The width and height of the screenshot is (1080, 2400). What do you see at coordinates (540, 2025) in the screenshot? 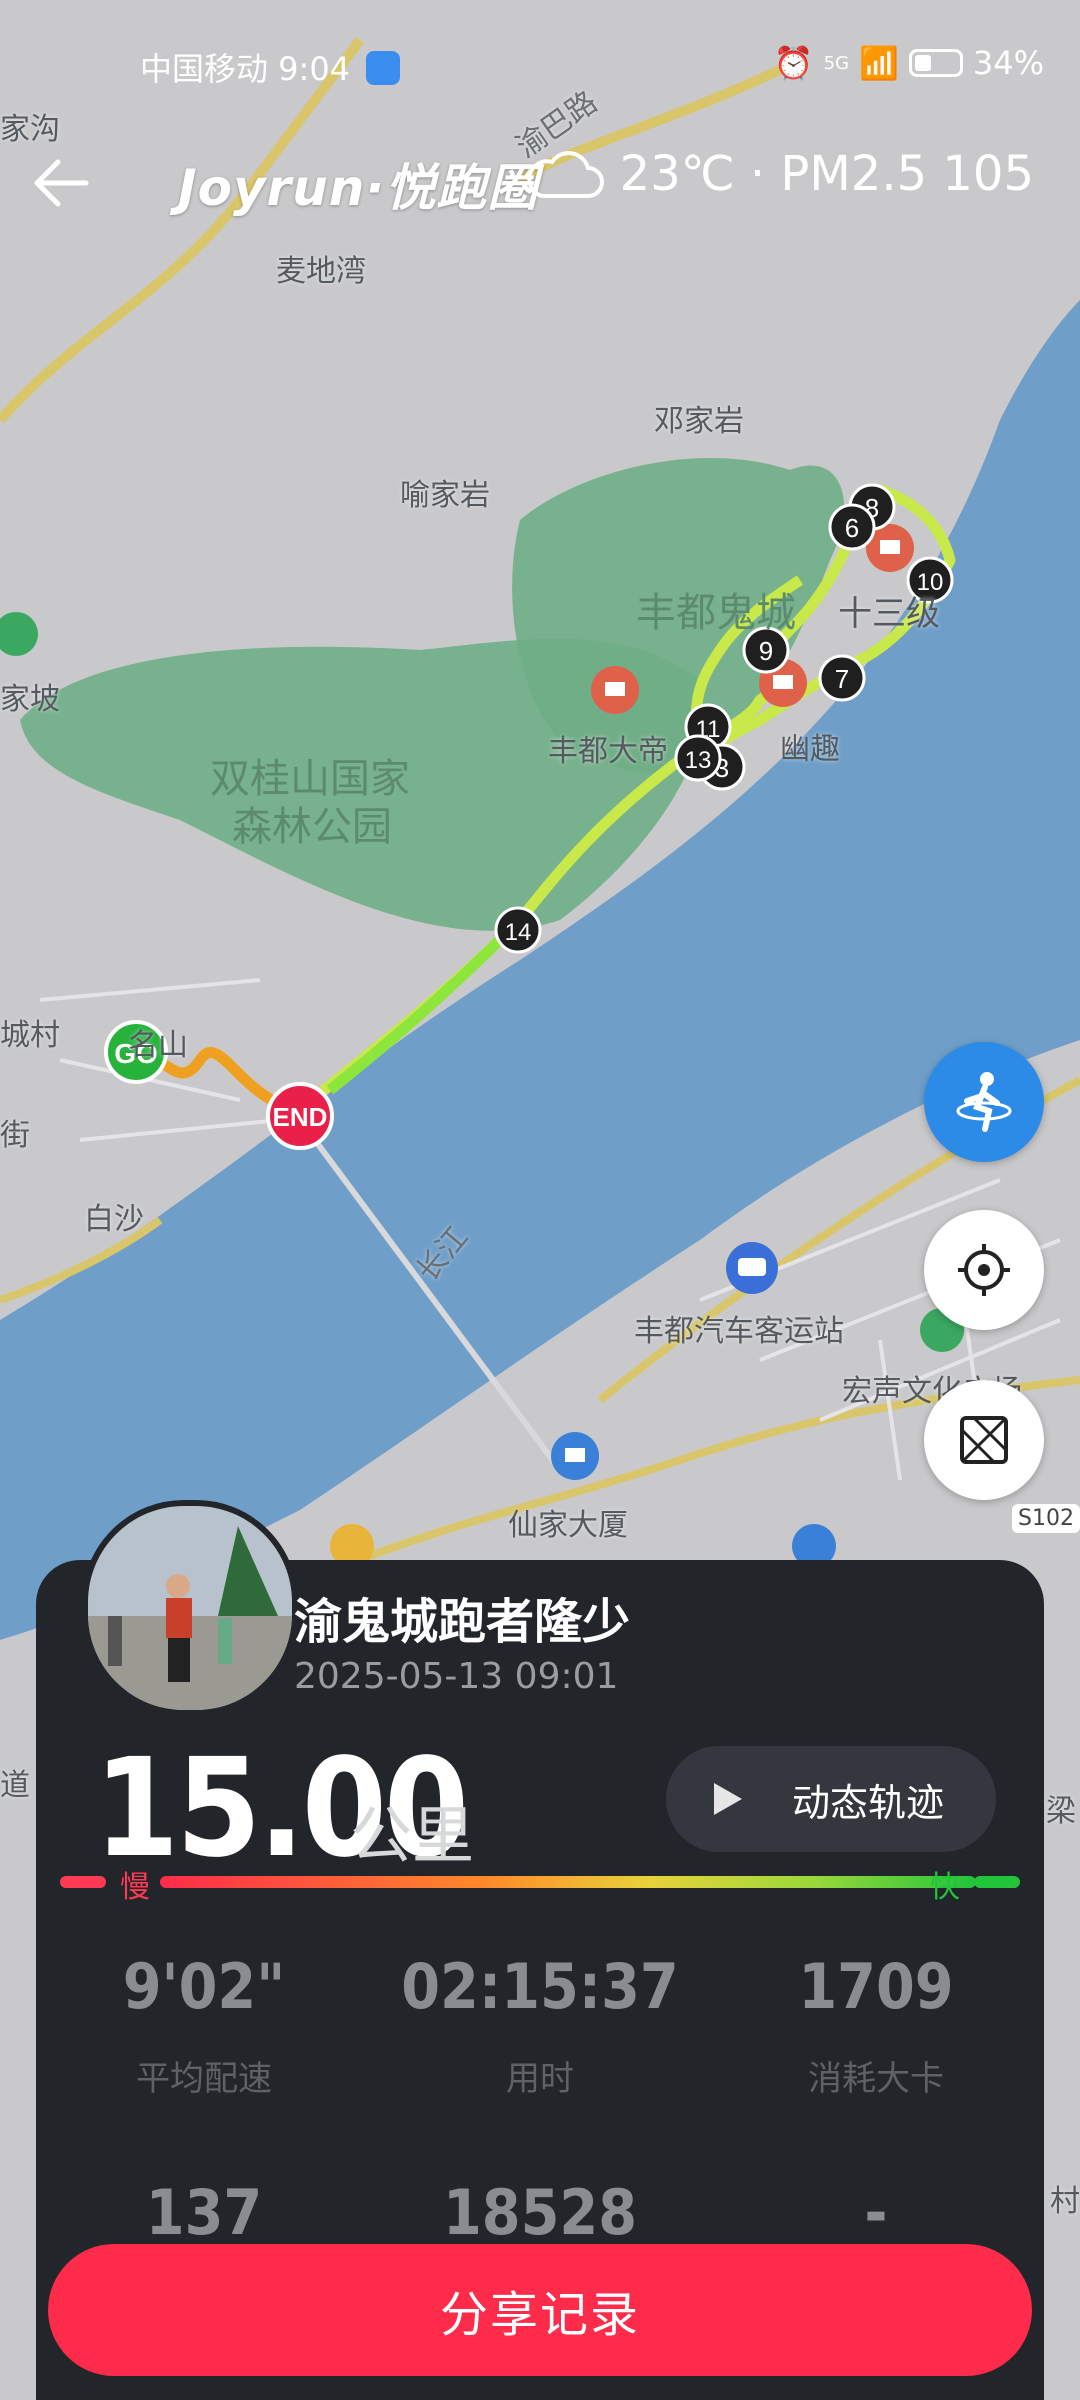
I see `stat-duration: 02:15:37 用时` at bounding box center [540, 2025].